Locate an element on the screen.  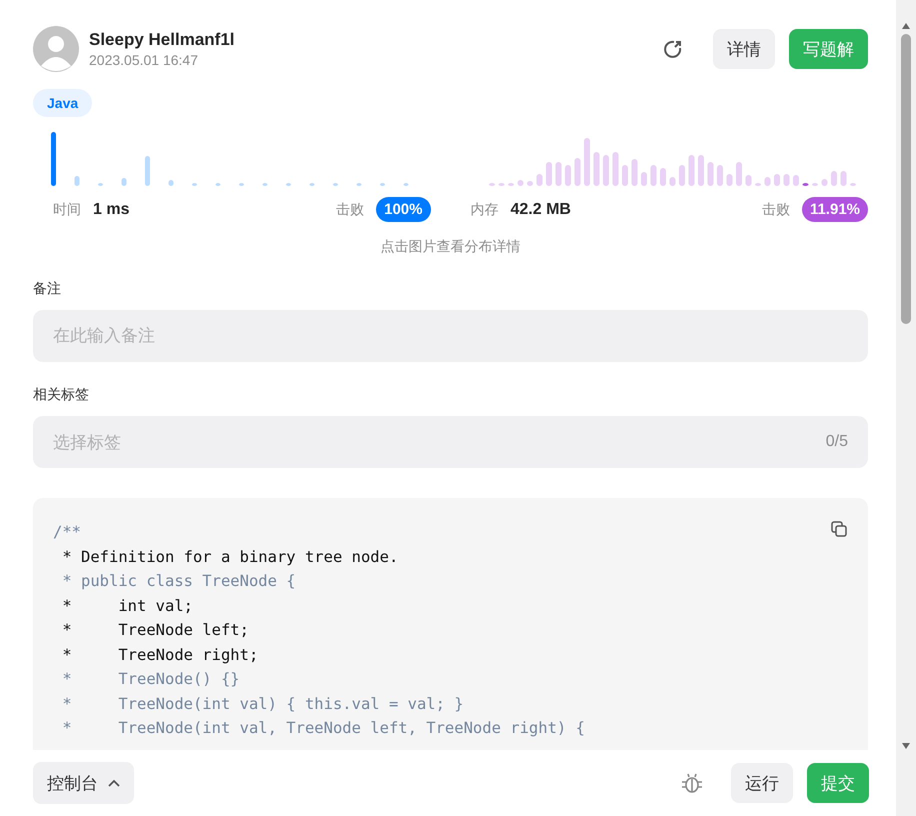
beats-badge: 11.91% is located at coordinates (835, 209).